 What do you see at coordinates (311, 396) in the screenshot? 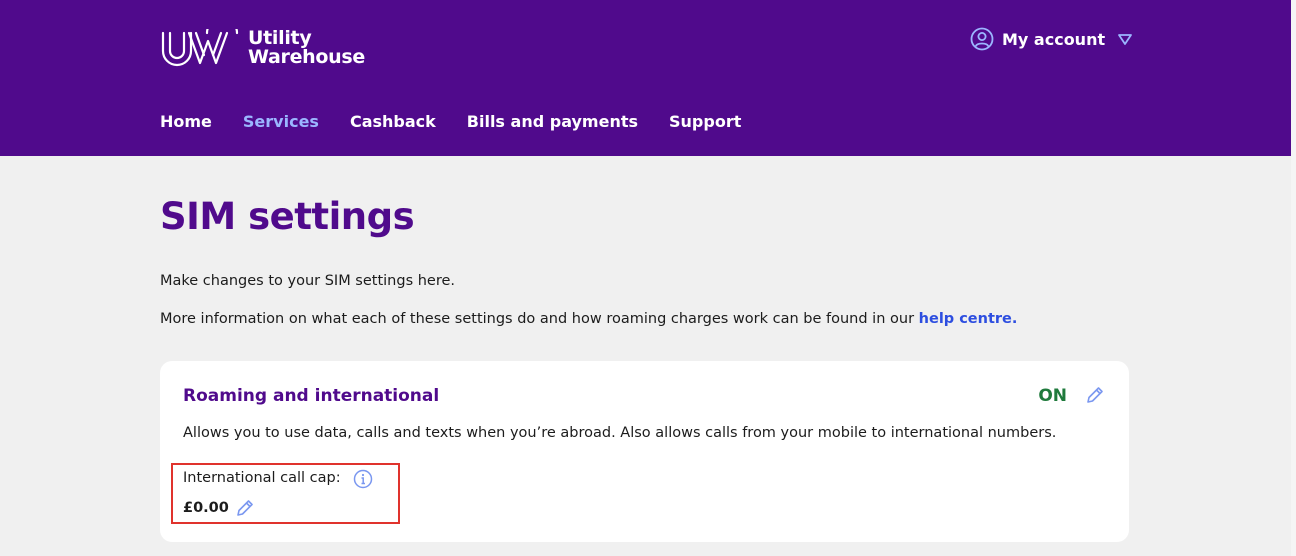
I see `roaming-card-title: Roaming and international` at bounding box center [311, 396].